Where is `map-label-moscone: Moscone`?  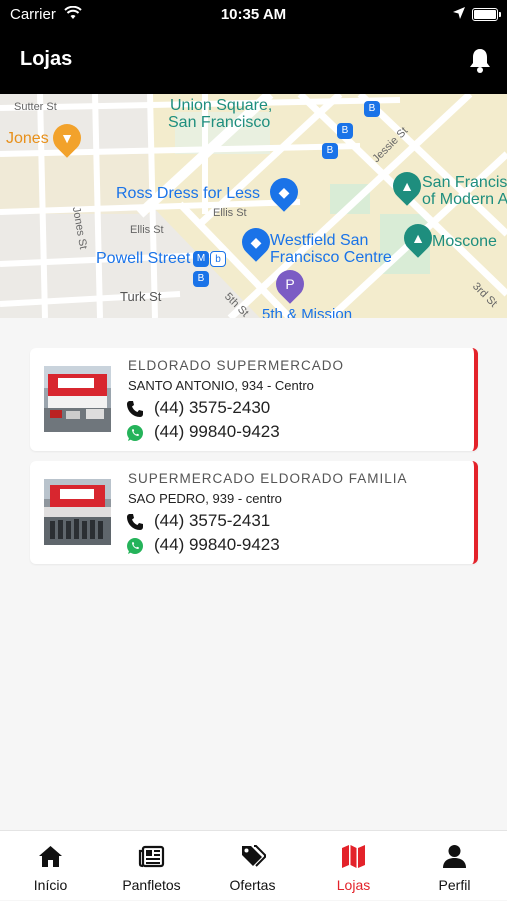
map-label-moscone: Moscone is located at coordinates (464, 241).